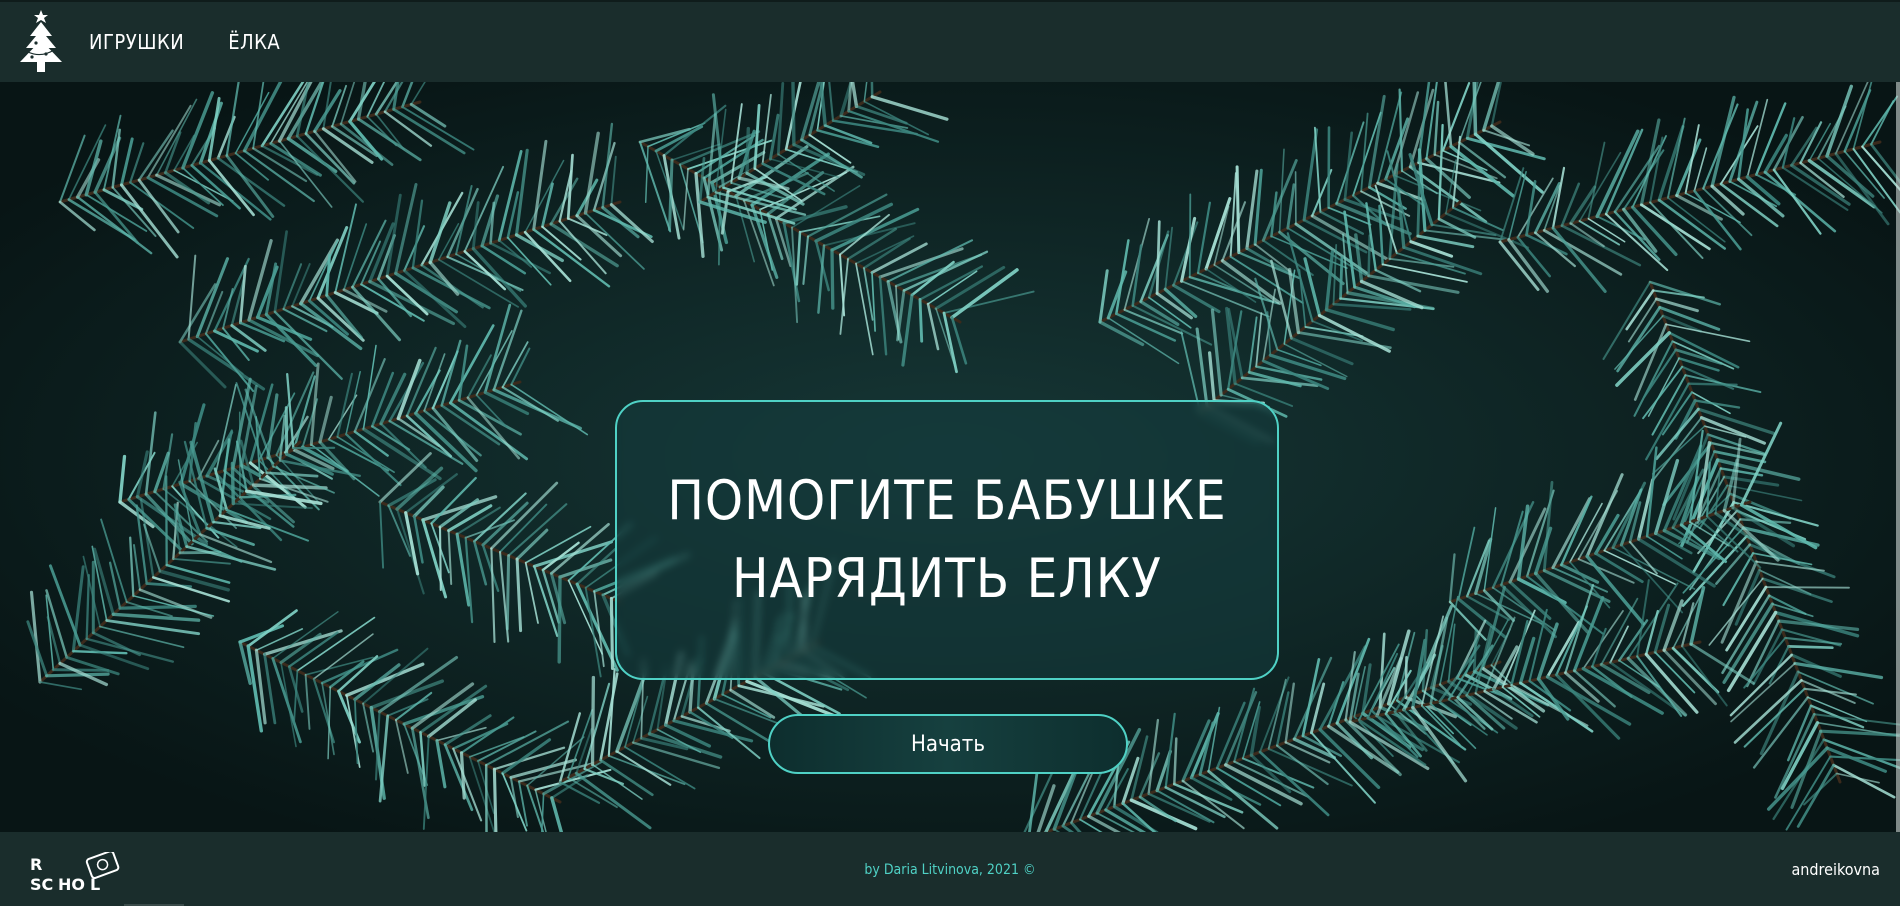 The width and height of the screenshot is (1900, 906). What do you see at coordinates (1835, 869) in the screenshot?
I see `github-link: andreikovna` at bounding box center [1835, 869].